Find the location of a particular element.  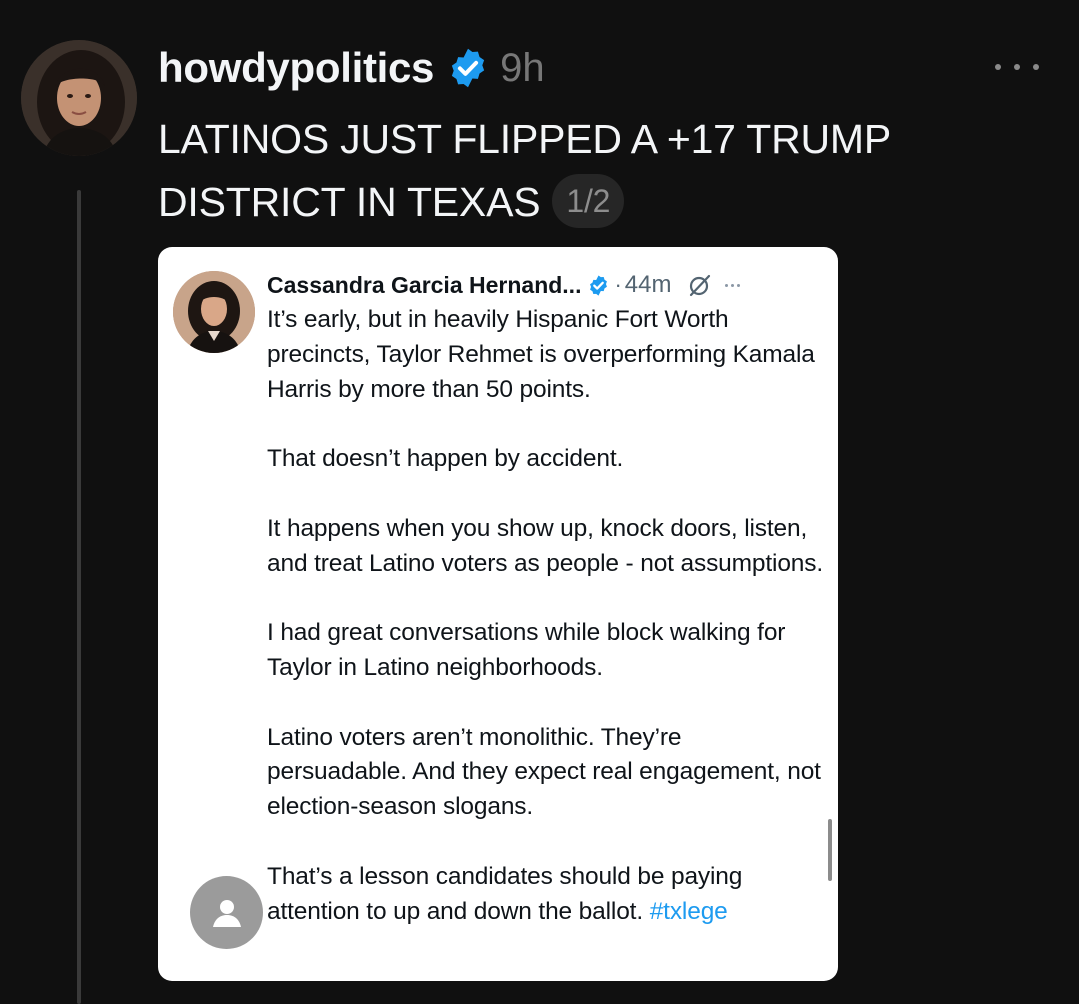

author-avatar-photo-icon is located at coordinates (79, 98).